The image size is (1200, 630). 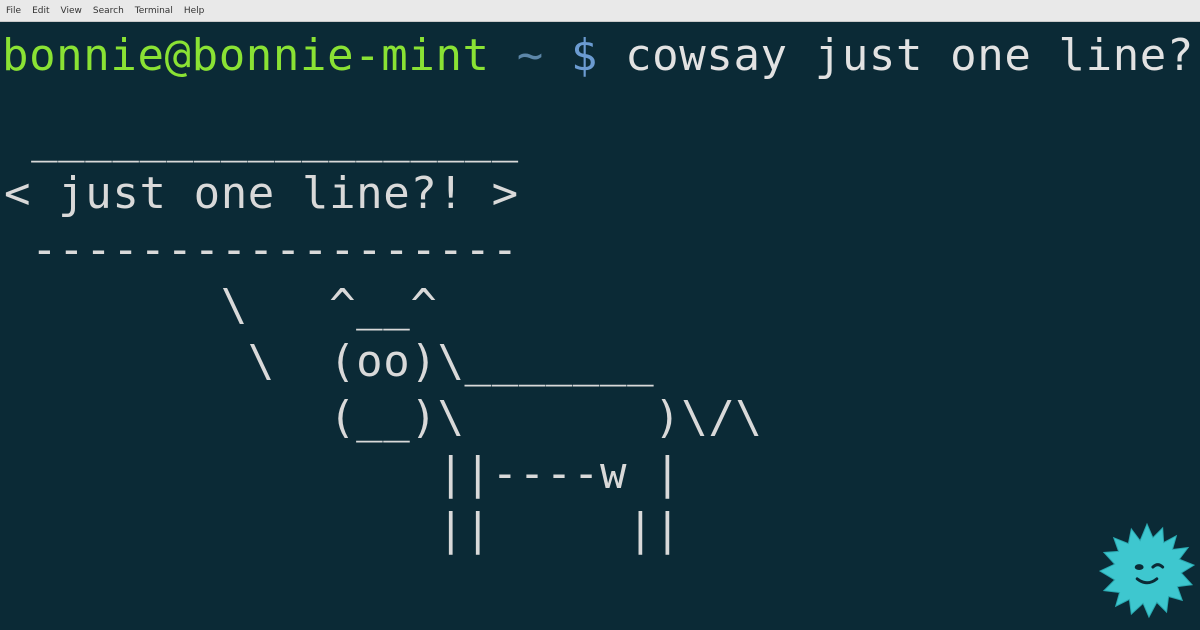 I want to click on cow-line-5: || ||, so click(x=343, y=529).